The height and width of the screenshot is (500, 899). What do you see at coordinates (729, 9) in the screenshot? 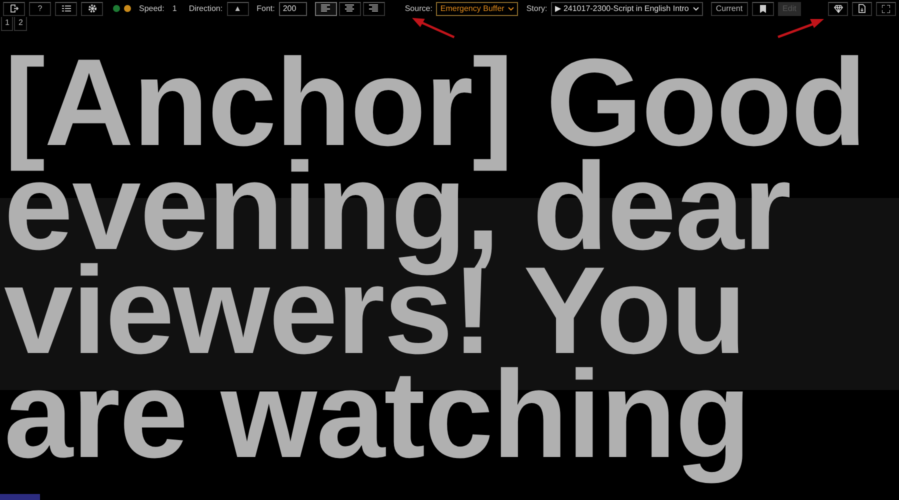
I see `current-button: Current` at bounding box center [729, 9].